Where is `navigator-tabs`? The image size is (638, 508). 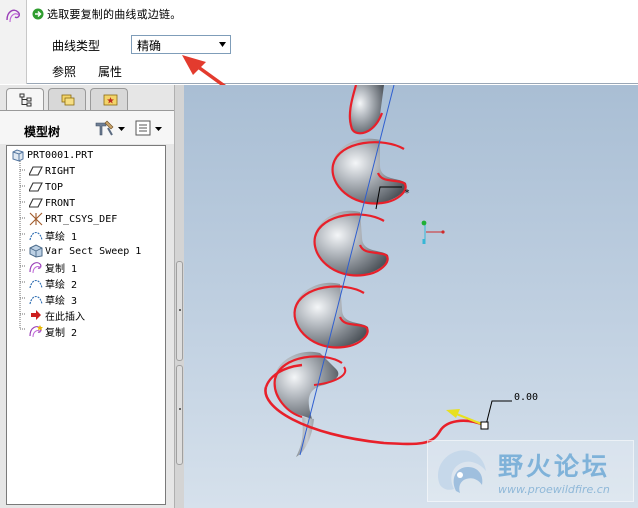
navigator-tabs is located at coordinates (86, 99).